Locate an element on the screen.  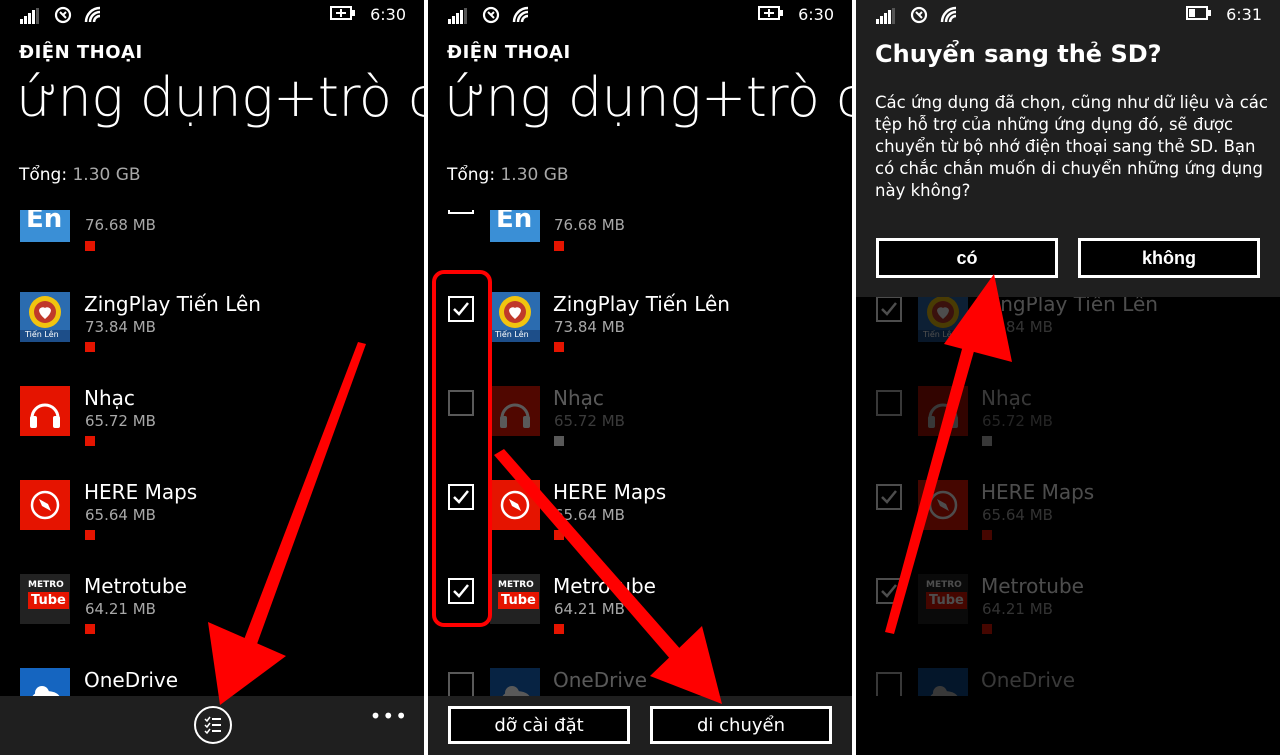
move-button: di chuyển is located at coordinates (741, 725).